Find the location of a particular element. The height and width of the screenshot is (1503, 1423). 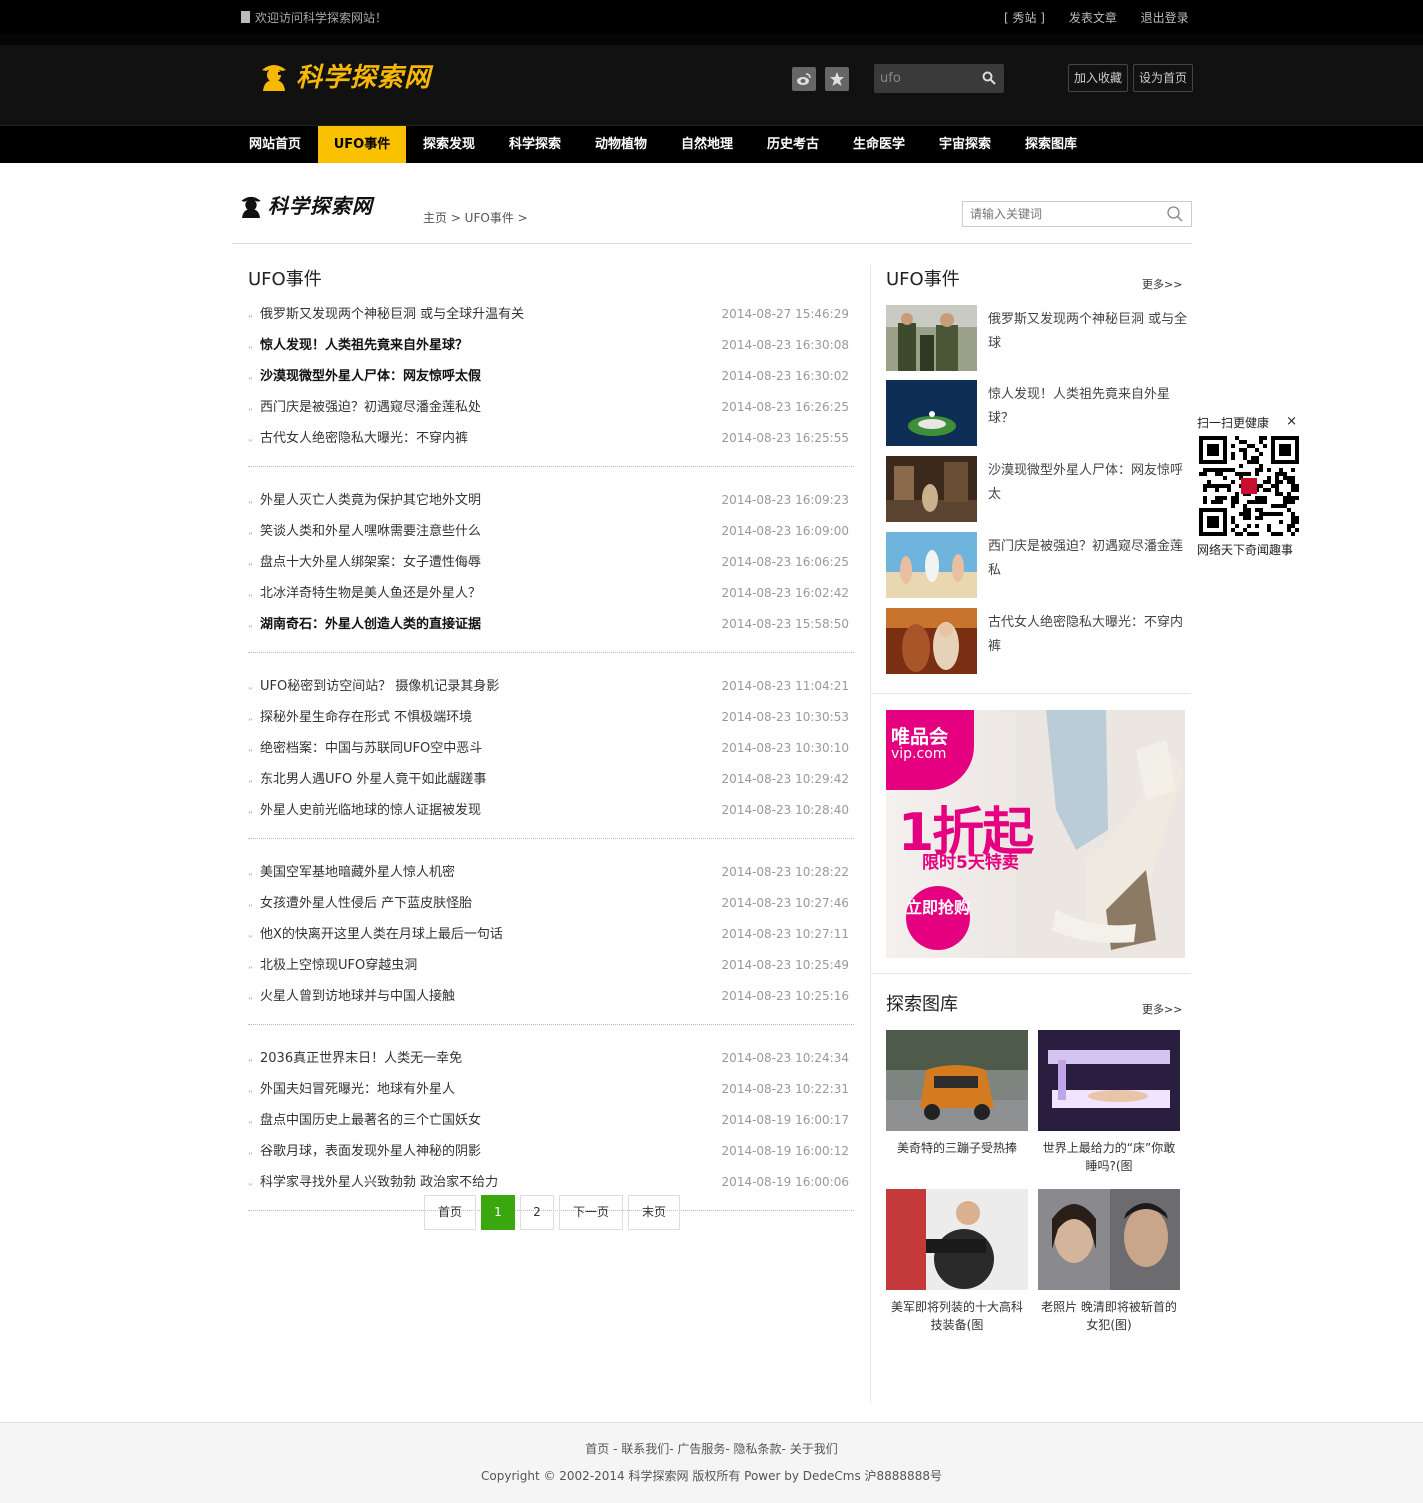

side-item: 惊人发现！人类祖先竟来自外星球？ is located at coordinates (1038, 413).